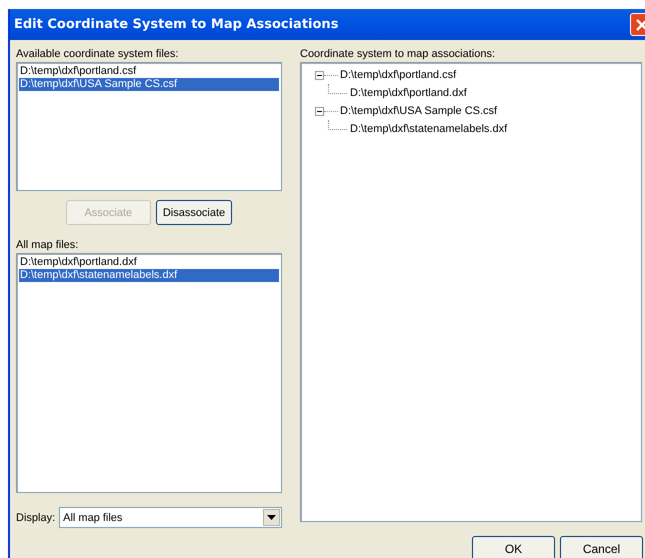 The image size is (645, 558). Describe the element at coordinates (98, 54) in the screenshot. I see `list-label: Available coordinate system files:` at that location.